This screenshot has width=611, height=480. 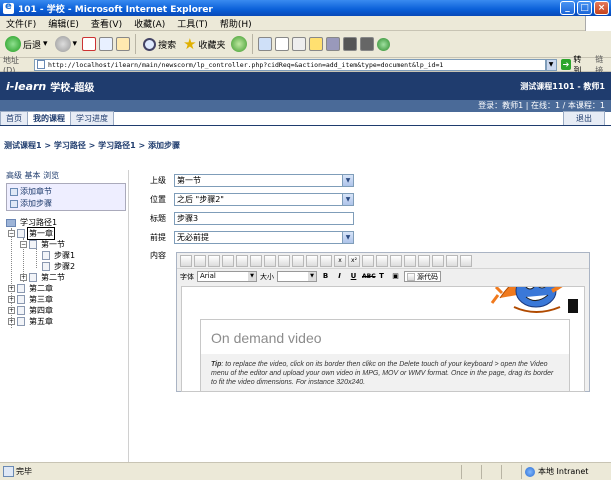 What do you see at coordinates (204, 44) in the screenshot?
I see `favorites-button: ★ 收藏夹` at bounding box center [204, 44].